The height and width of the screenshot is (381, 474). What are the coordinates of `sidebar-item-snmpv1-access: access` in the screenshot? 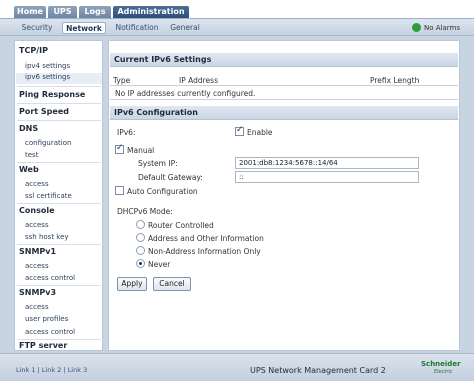 It's located at (37, 266).